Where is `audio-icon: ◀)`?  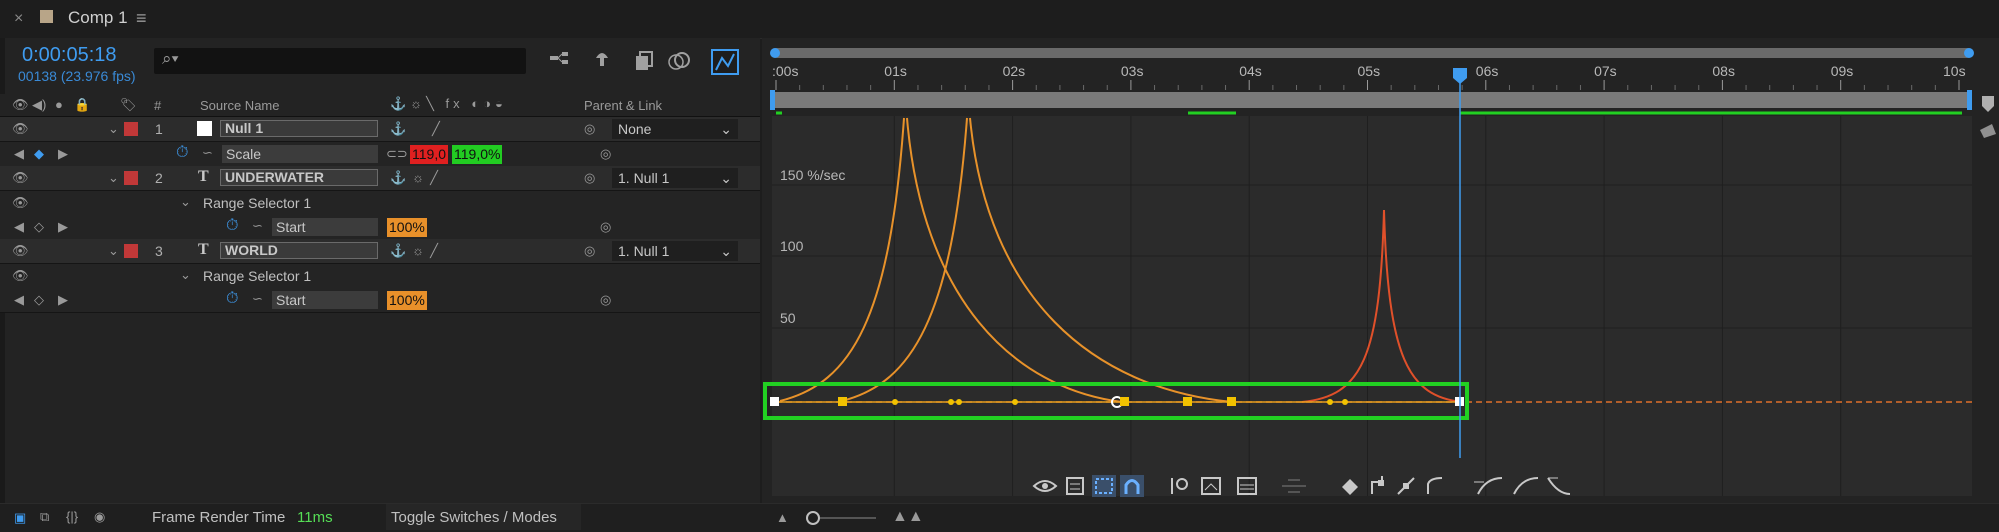 audio-icon: ◀) is located at coordinates (39, 105).